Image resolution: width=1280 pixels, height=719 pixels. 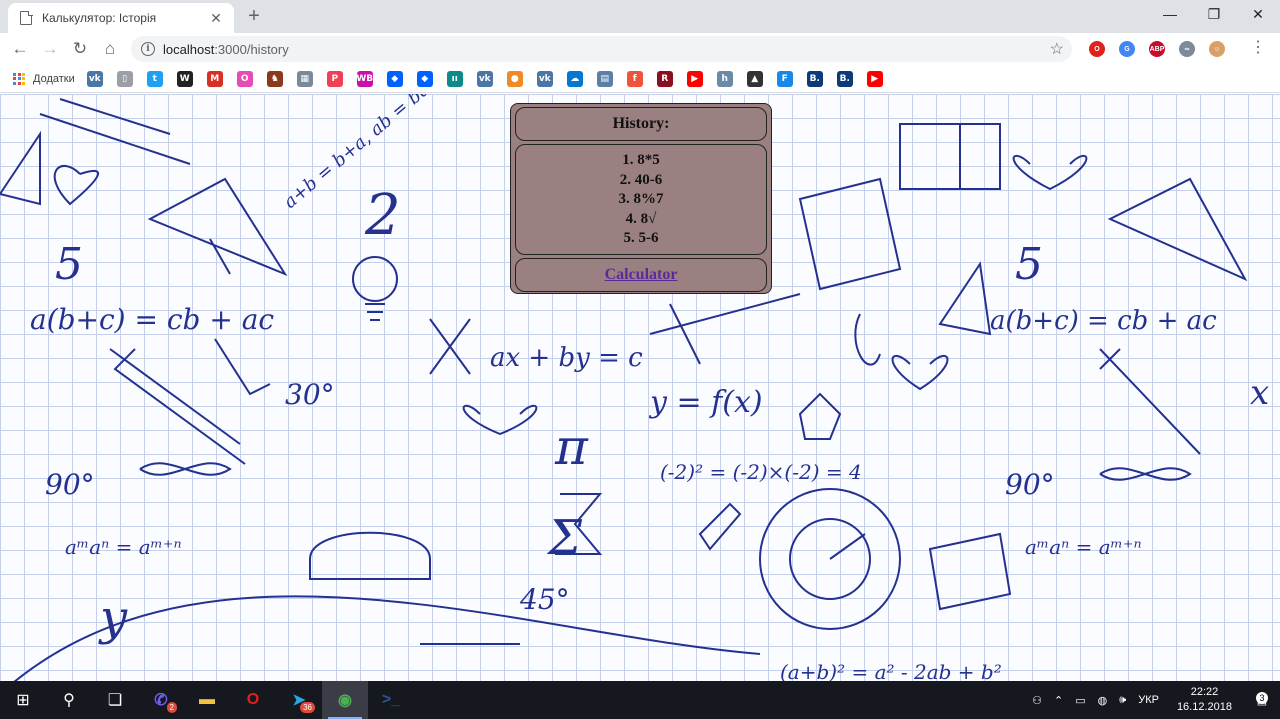 What do you see at coordinates (761, 472) in the screenshot?
I see `formula-4: (-2)² = (-2)×(-2) = 4` at bounding box center [761, 472].